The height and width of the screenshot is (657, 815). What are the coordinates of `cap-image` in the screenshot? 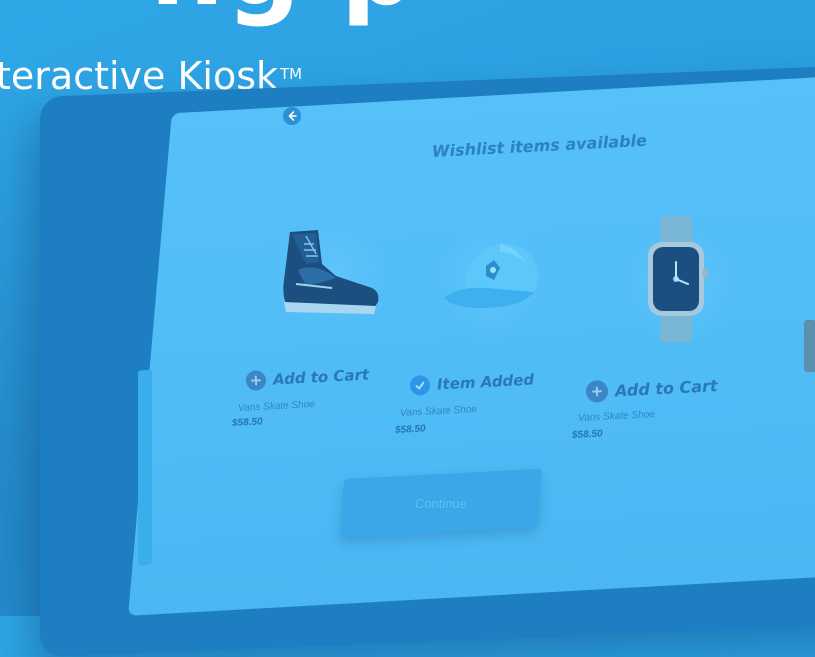 It's located at (493, 278).